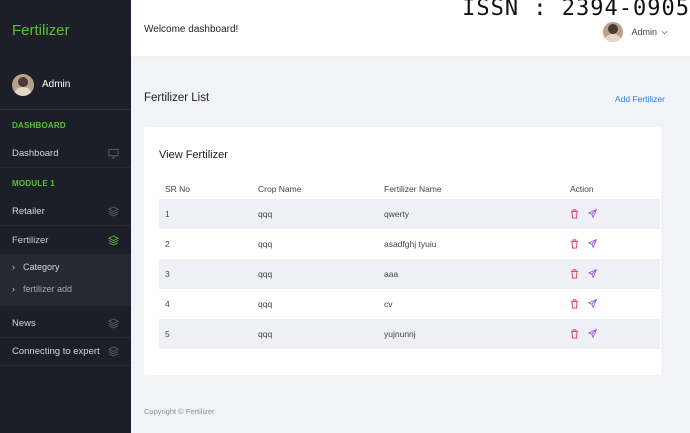 The image size is (690, 433). What do you see at coordinates (205, 274) in the screenshot?
I see `cell-sr-no: 3` at bounding box center [205, 274].